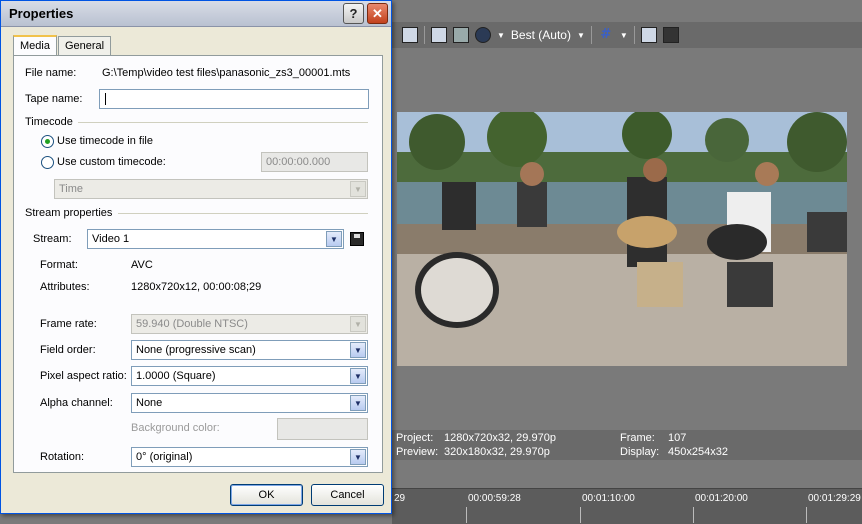 The width and height of the screenshot is (862, 524). I want to click on use-timecode-in-file-radio, so click(47, 141).